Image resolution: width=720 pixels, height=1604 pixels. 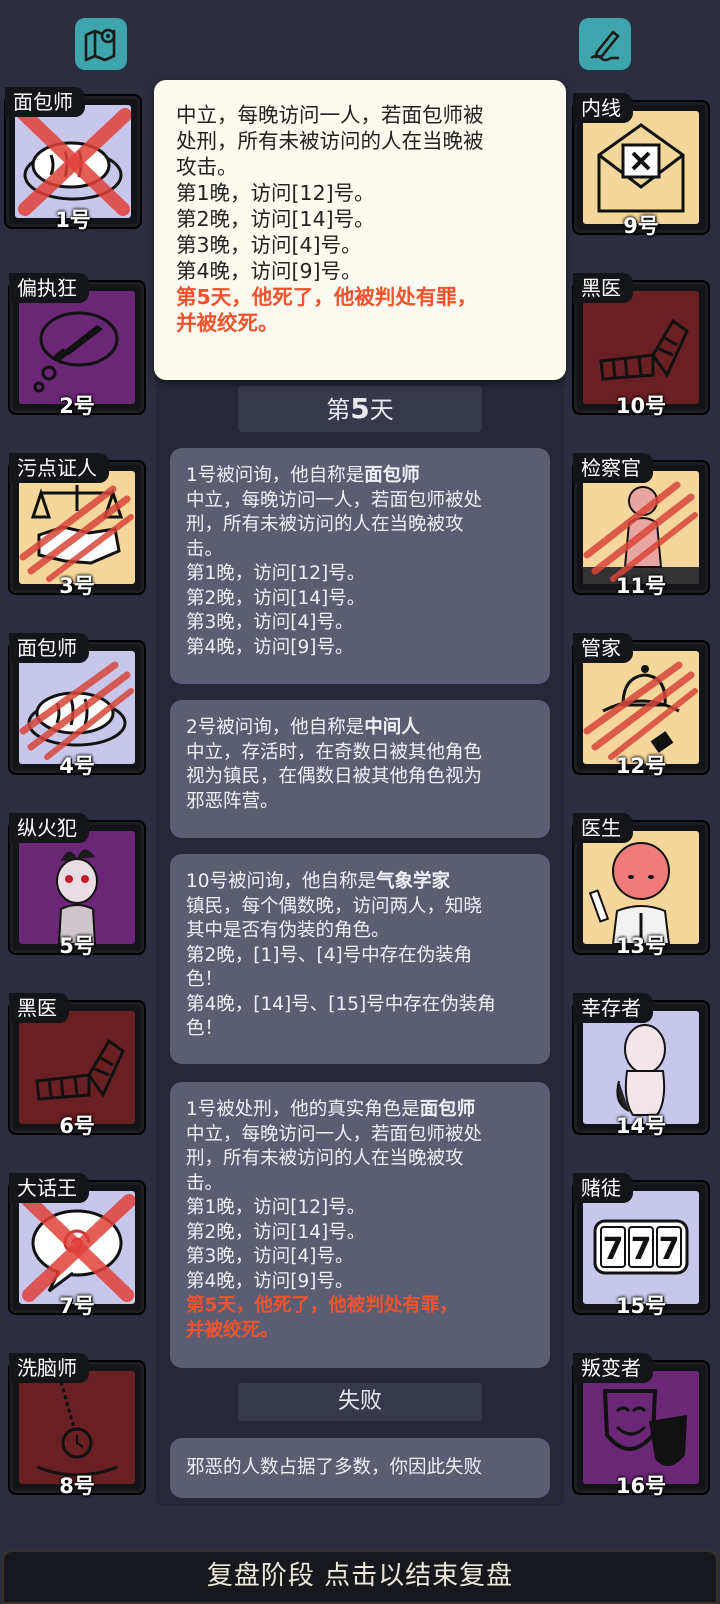 What do you see at coordinates (613, 468) in the screenshot?
I see `player-role-name: 检察官` at bounding box center [613, 468].